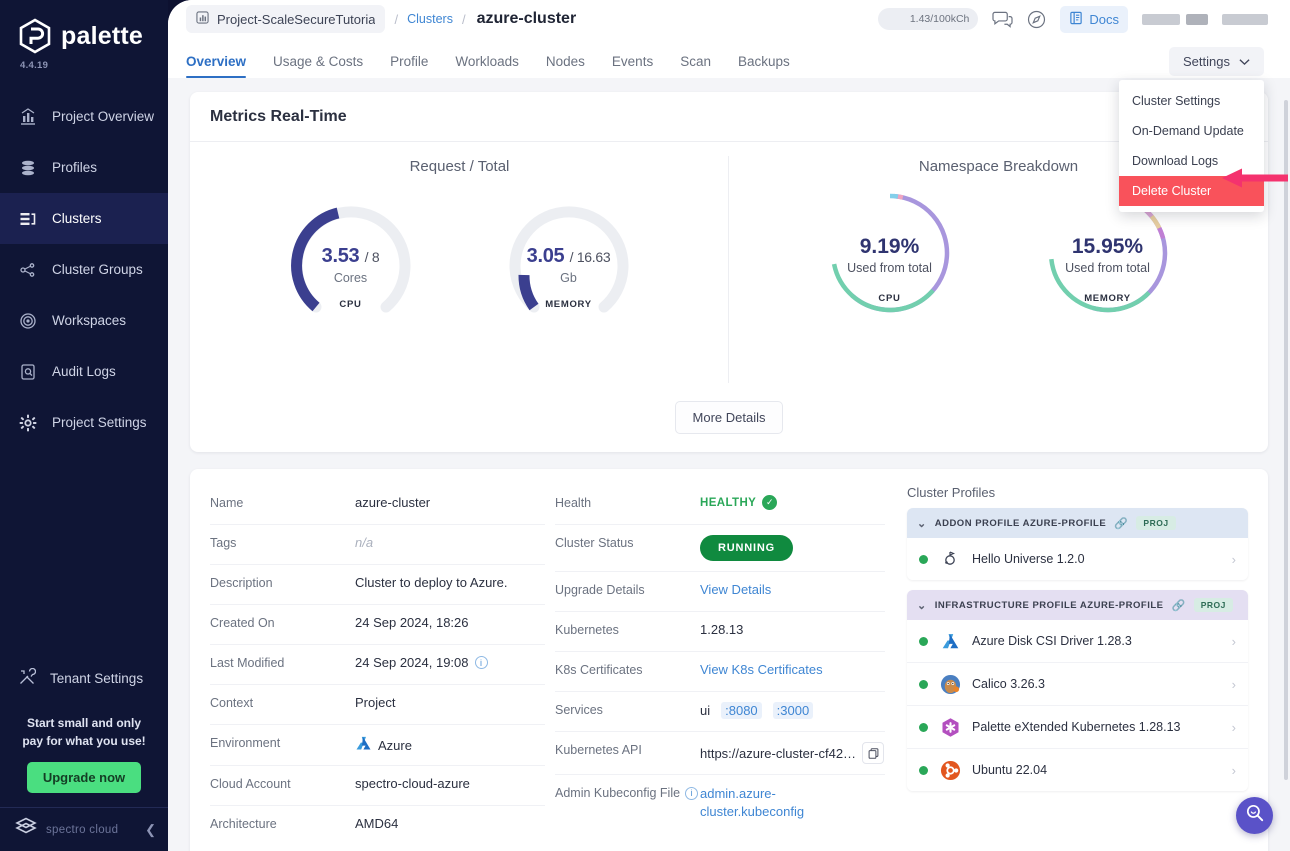  Describe the element at coordinates (1191, 131) in the screenshot. I see `menu-item-on-demand-update: On-Demand Update` at that location.